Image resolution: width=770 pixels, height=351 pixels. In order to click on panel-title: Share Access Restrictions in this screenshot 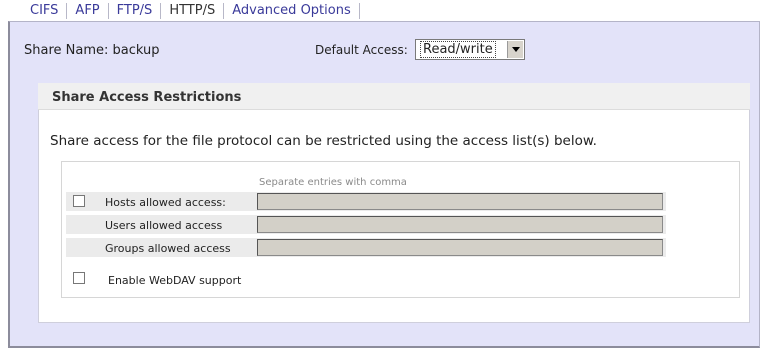, I will do `click(147, 97)`.